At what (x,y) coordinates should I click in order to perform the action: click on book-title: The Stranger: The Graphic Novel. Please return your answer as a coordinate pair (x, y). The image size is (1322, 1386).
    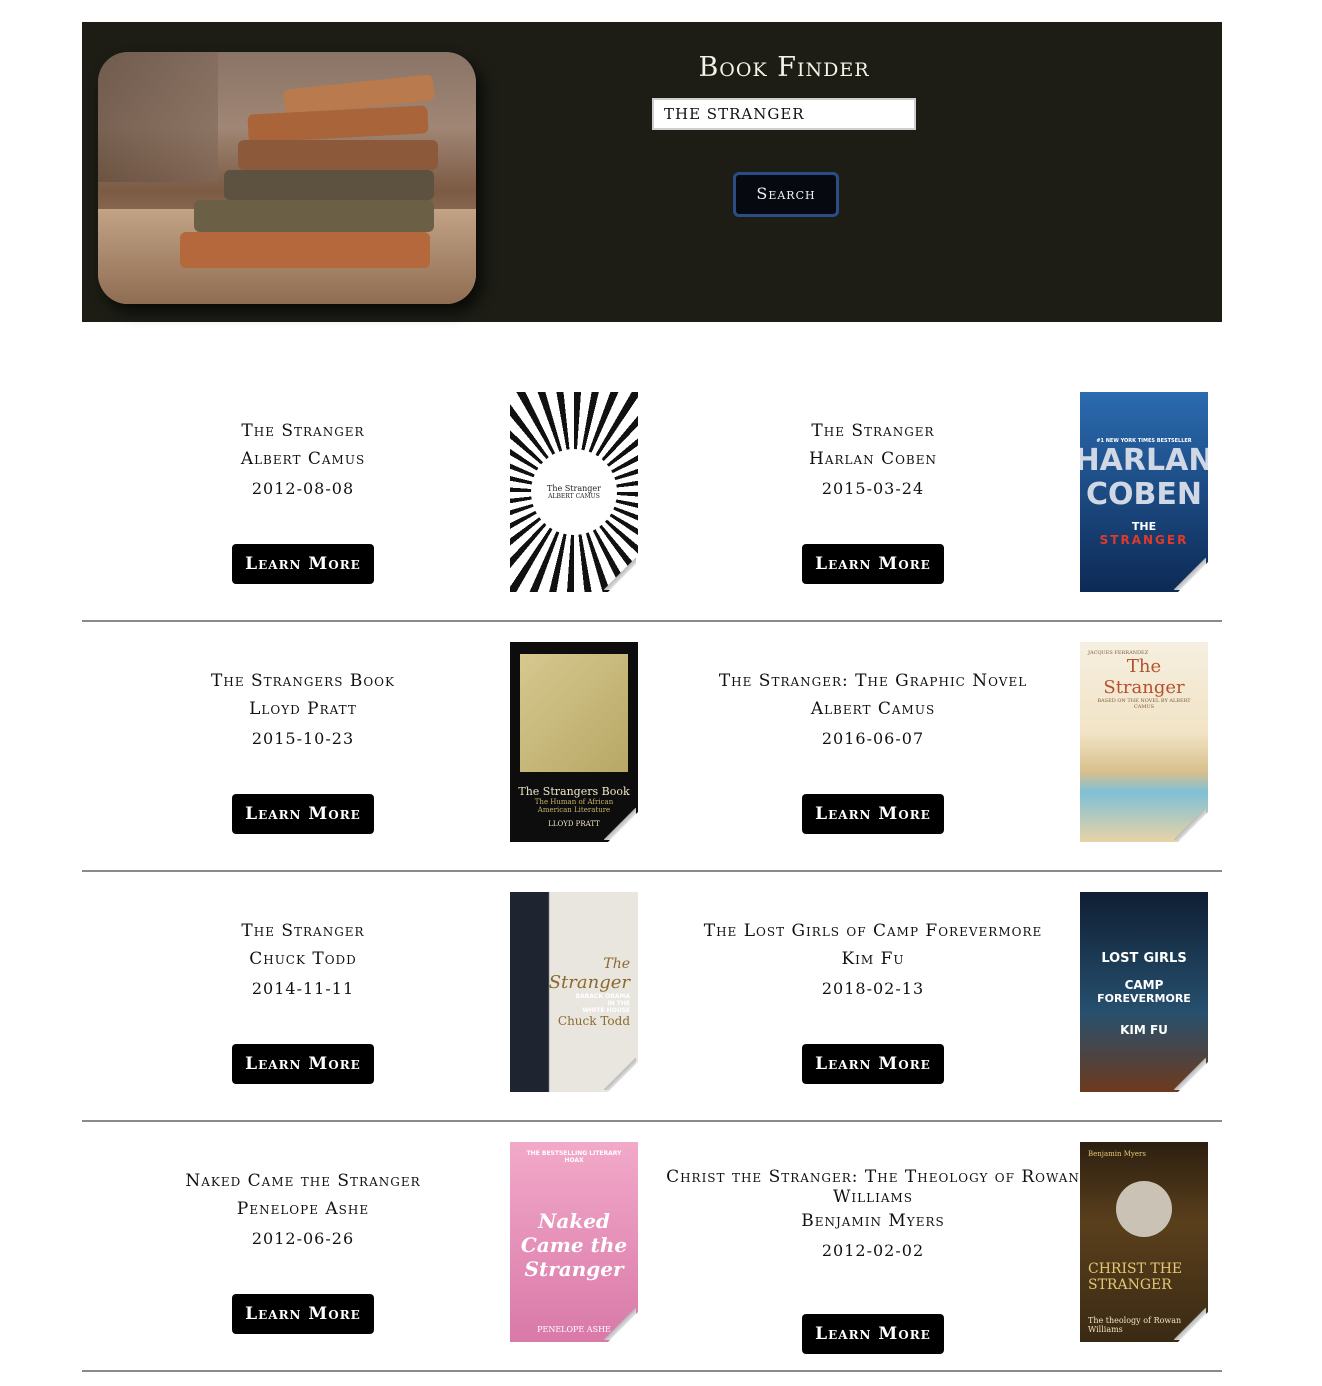
    Looking at the image, I should click on (873, 681).